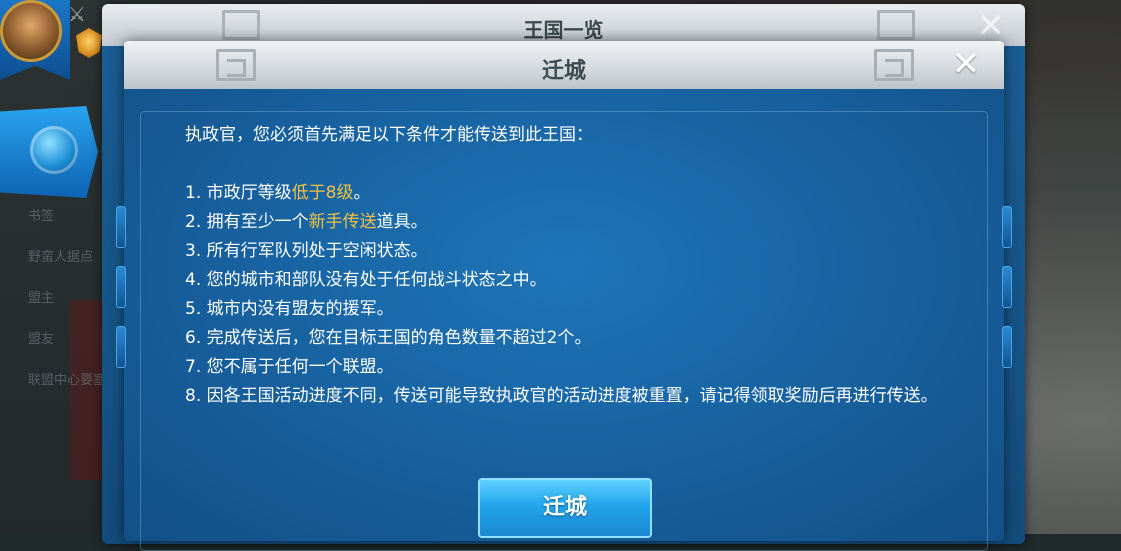 This screenshot has width=1121, height=551. I want to click on requirement-item: 3. 所有行军队列处于空闲状态。, so click(575, 251).